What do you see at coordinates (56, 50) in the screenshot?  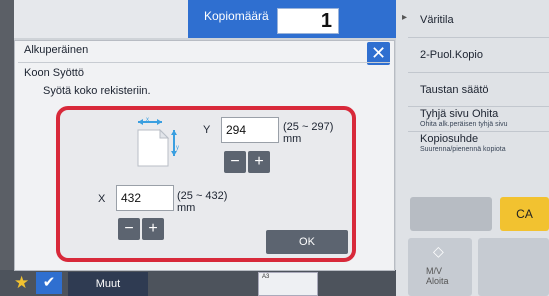 I see `dialog-title: Alkuperäinen` at bounding box center [56, 50].